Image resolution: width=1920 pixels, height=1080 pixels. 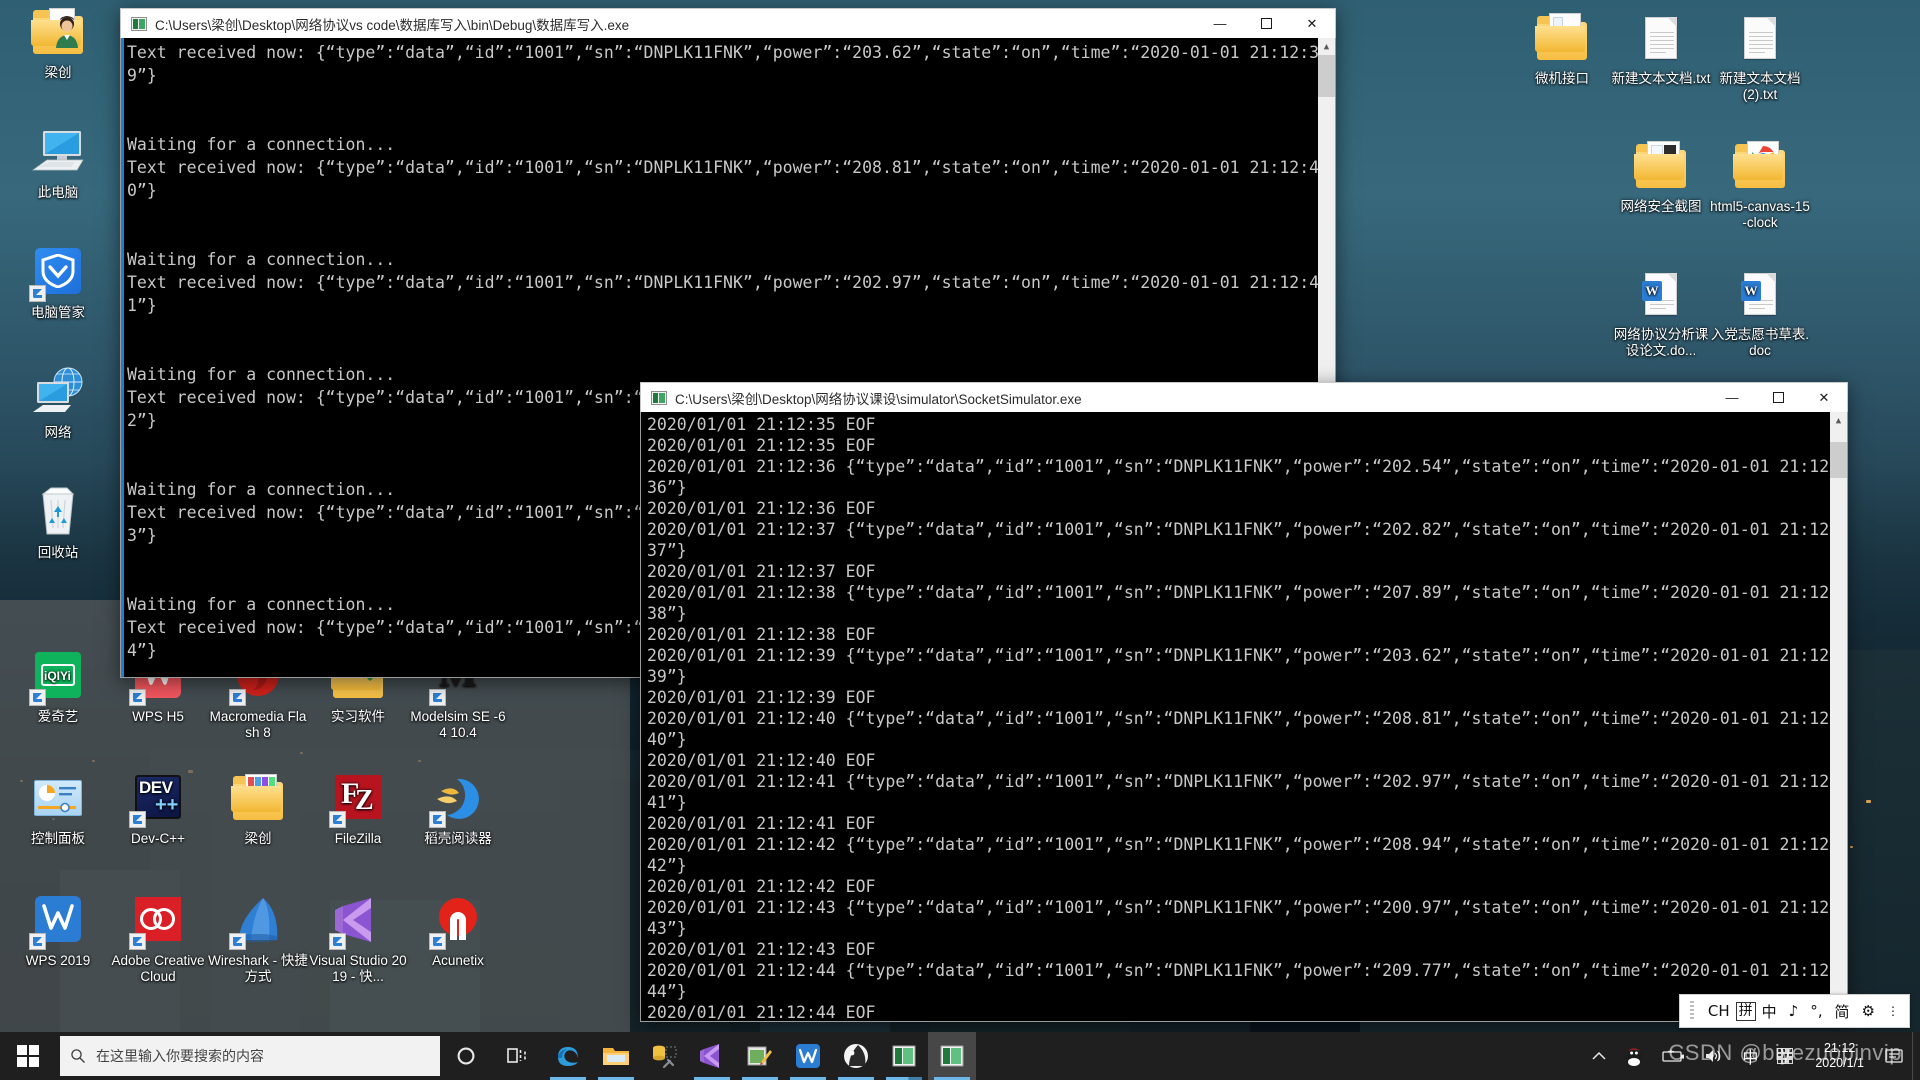 What do you see at coordinates (1868, 1011) in the screenshot?
I see `ime-settings-gear-icon: ⚙` at bounding box center [1868, 1011].